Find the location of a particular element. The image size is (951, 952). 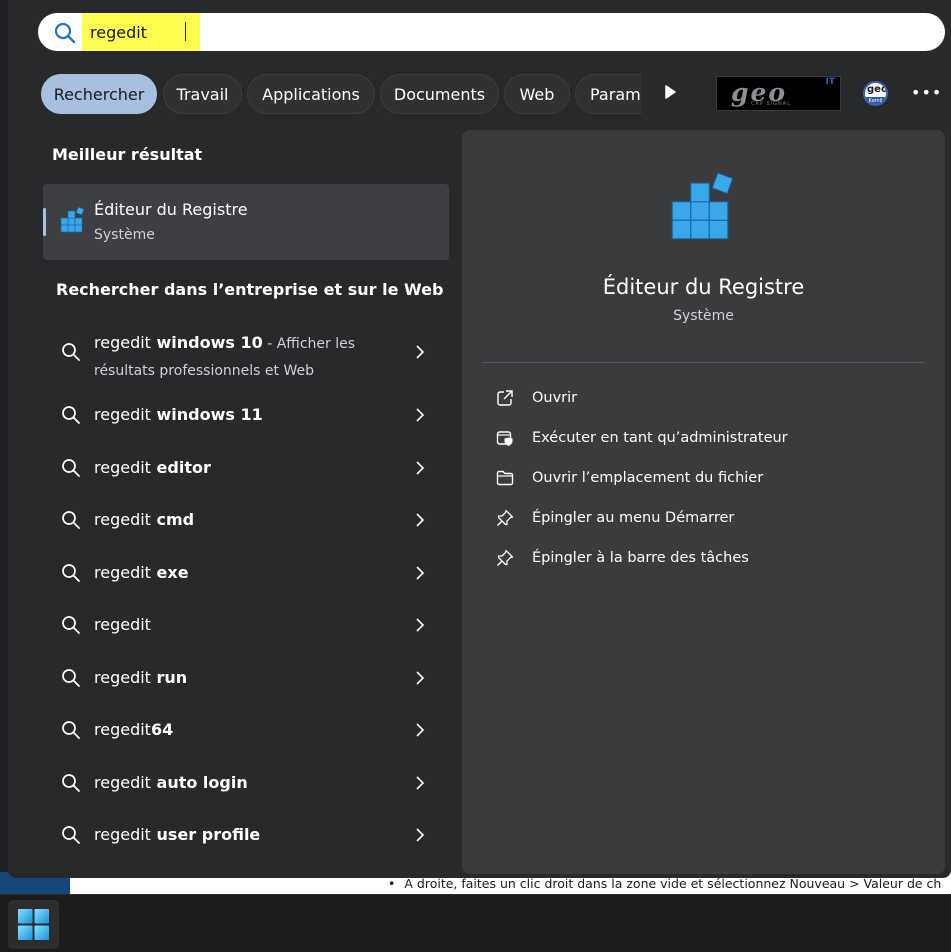

list-item: regedit exe is located at coordinates (246, 574).